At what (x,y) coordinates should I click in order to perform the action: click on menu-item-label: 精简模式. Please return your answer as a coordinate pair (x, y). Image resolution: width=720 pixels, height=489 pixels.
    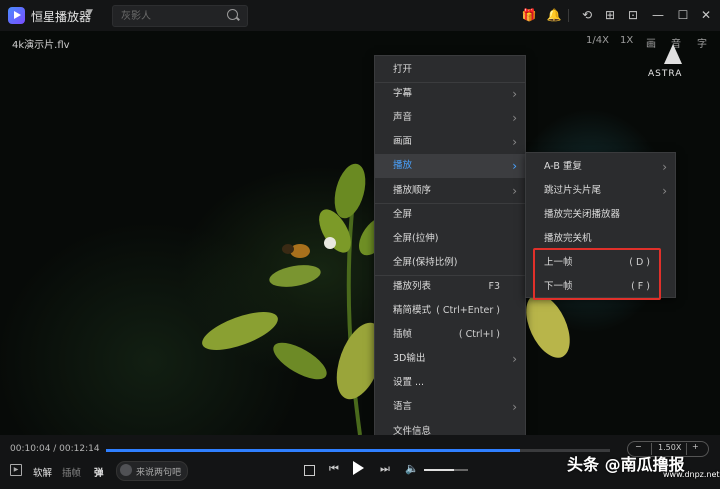
    Looking at the image, I should click on (412, 310).